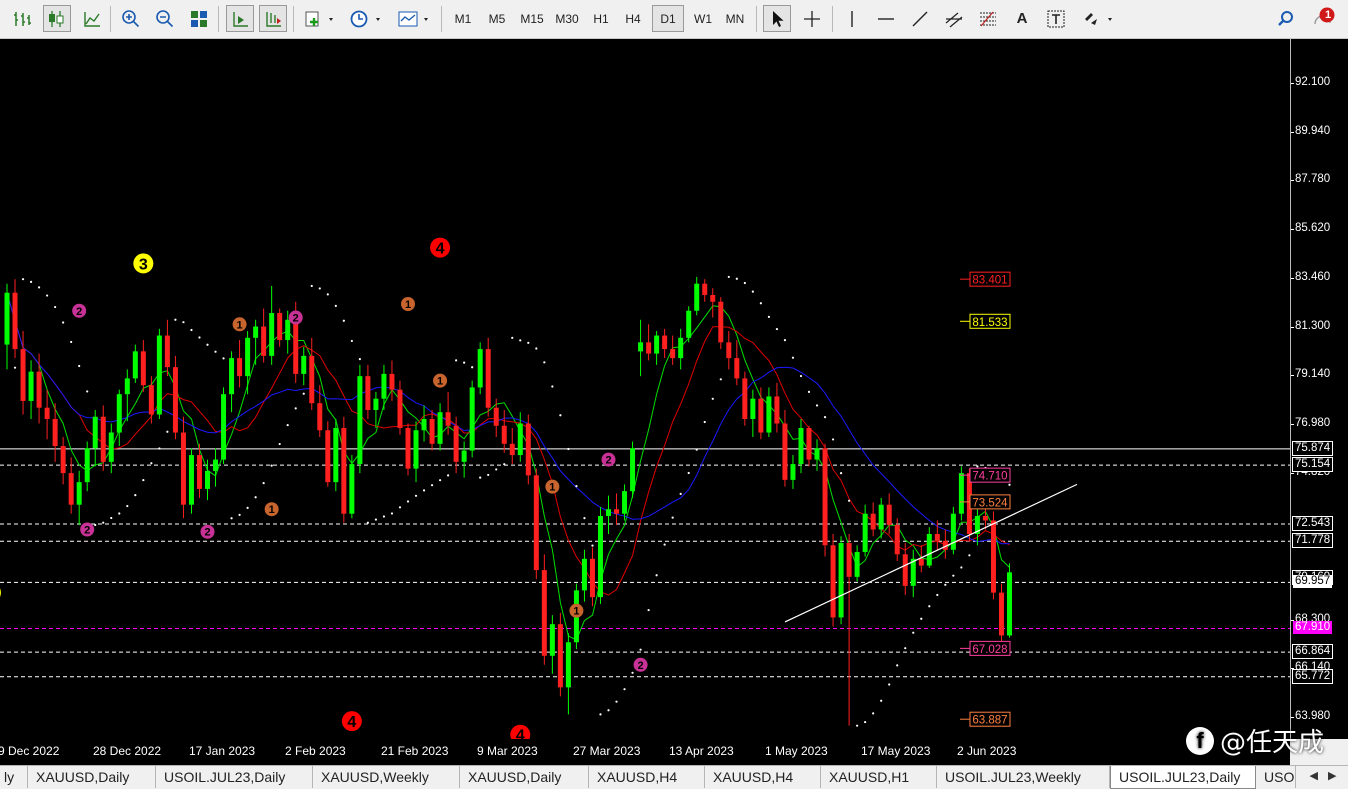 The image size is (1348, 789). What do you see at coordinates (273, 18) in the screenshot?
I see `chart-shift-icon` at bounding box center [273, 18].